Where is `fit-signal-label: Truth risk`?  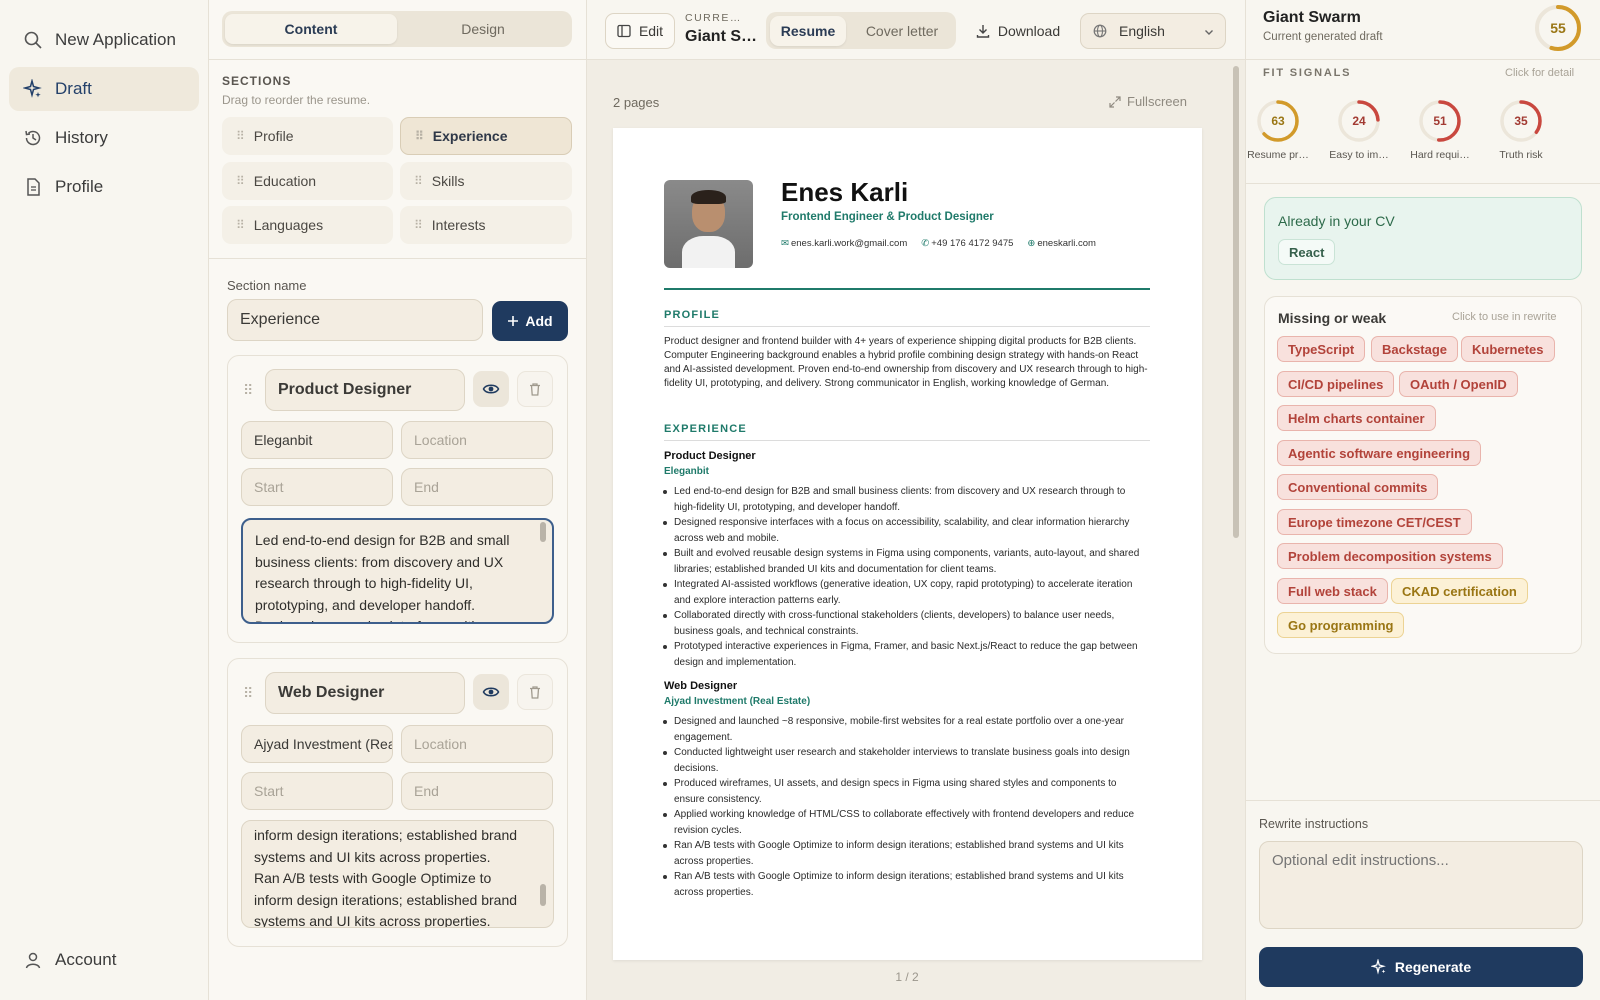 fit-signal-label: Truth risk is located at coordinates (1521, 155).